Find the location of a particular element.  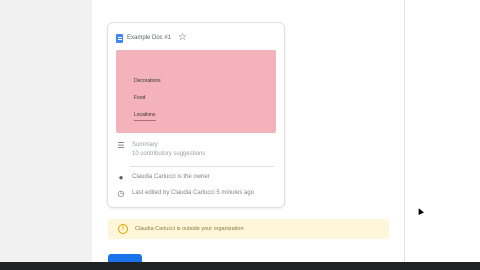

doc-thumbnail: Decorations Food Locations is located at coordinates (196, 91).